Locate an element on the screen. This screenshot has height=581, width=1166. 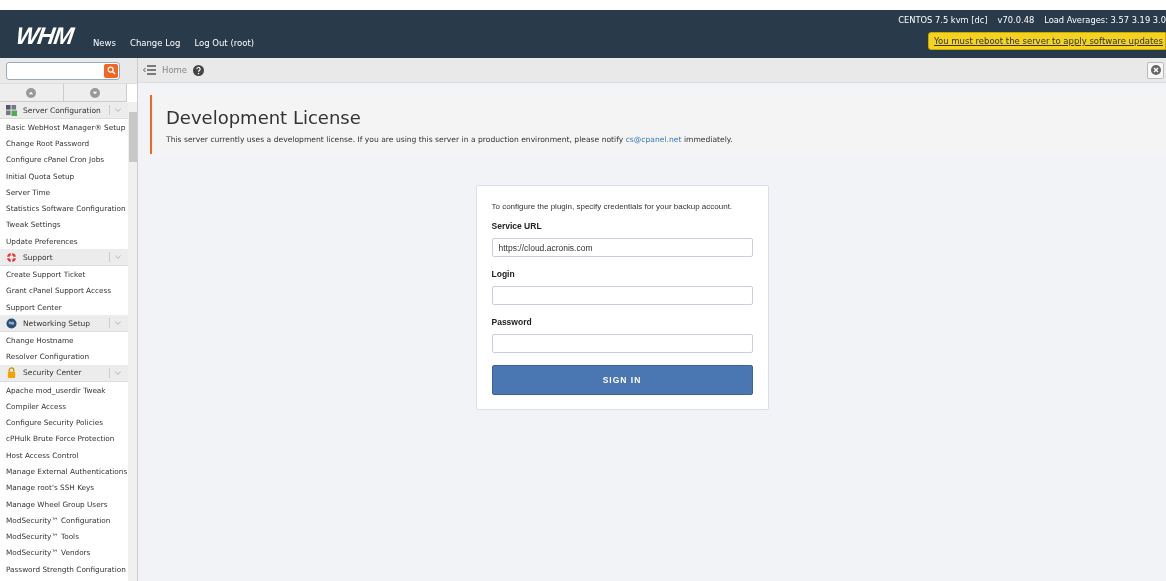
menu-icon is located at coordinates (149, 70).